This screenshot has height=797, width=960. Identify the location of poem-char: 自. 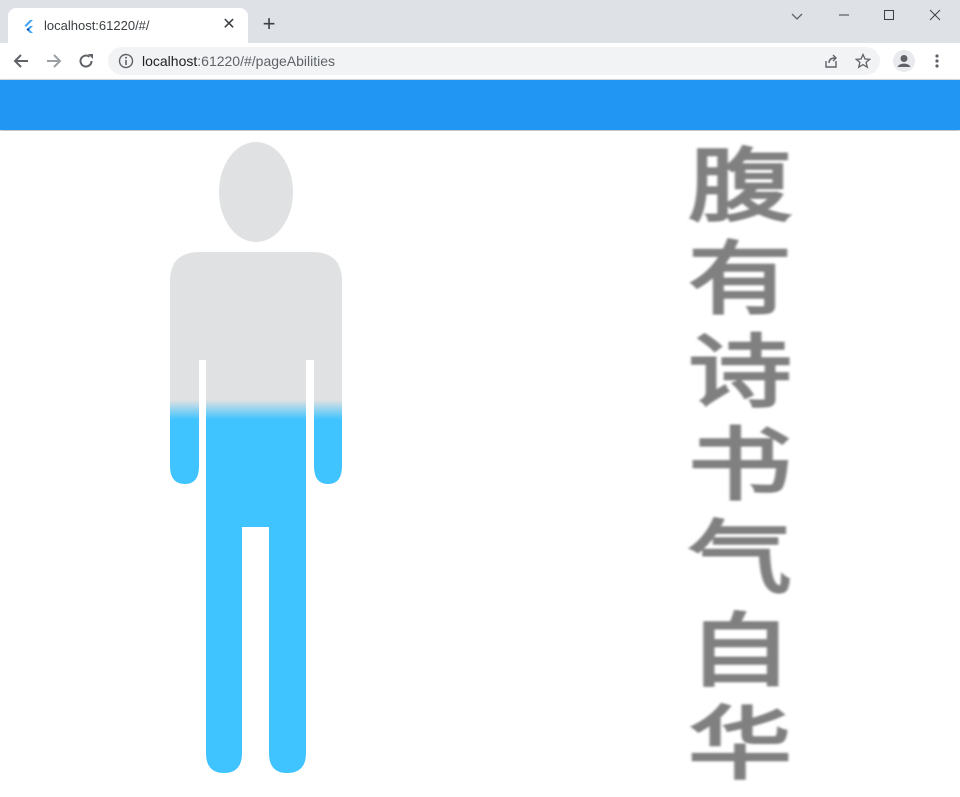
(740, 651).